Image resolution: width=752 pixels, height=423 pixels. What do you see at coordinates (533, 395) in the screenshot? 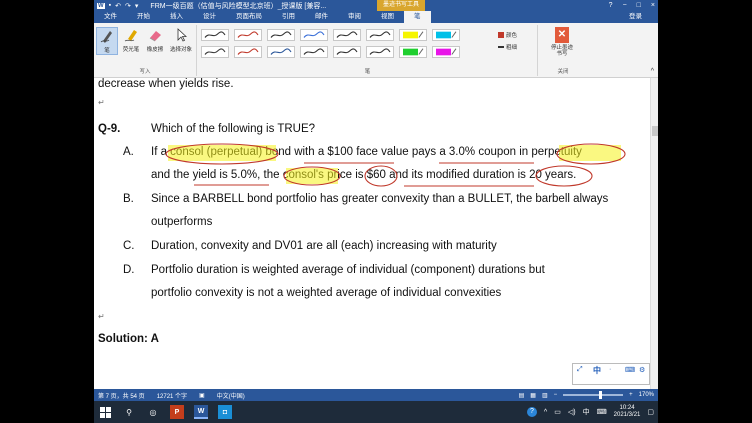
I see `print-layout-icon: ▦` at bounding box center [533, 395].